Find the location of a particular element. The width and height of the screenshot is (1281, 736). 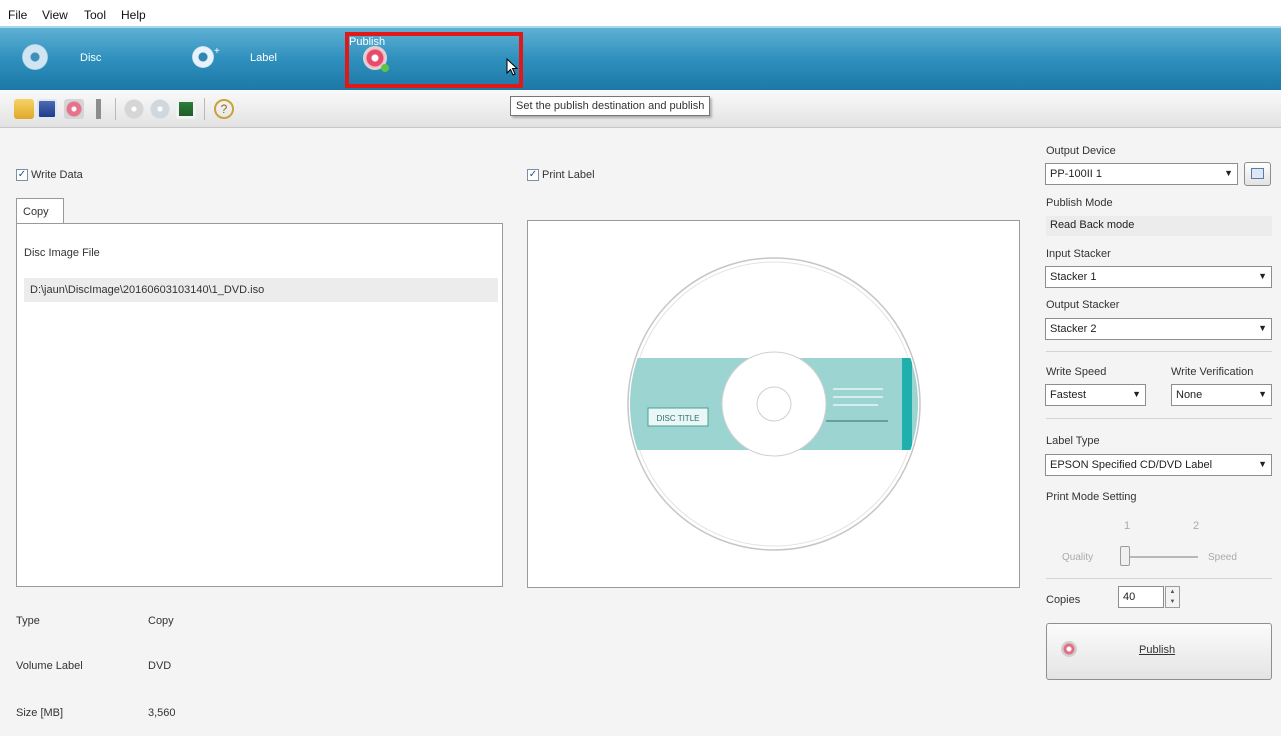

write-speed-select: Fastest ▼ is located at coordinates (1095, 395).